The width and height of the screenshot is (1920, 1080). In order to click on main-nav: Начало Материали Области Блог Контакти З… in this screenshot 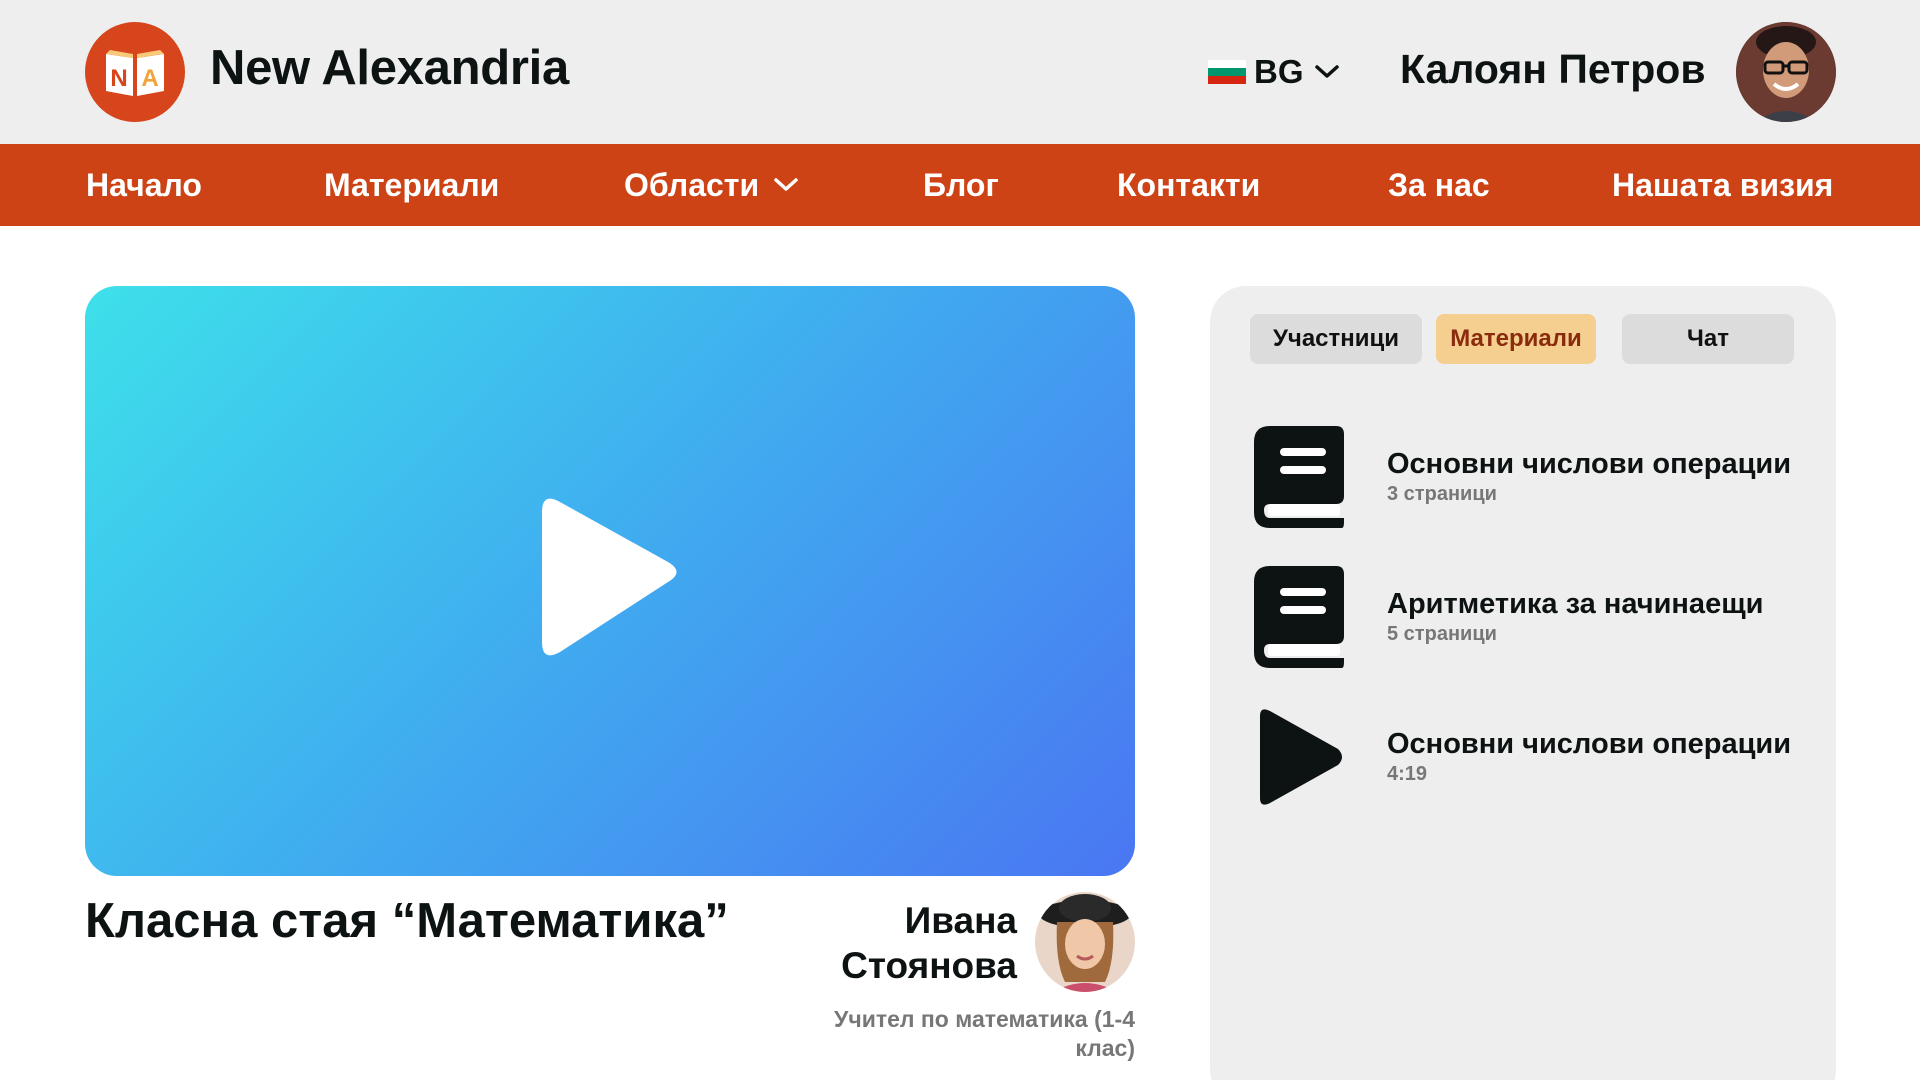, I will do `click(960, 185)`.